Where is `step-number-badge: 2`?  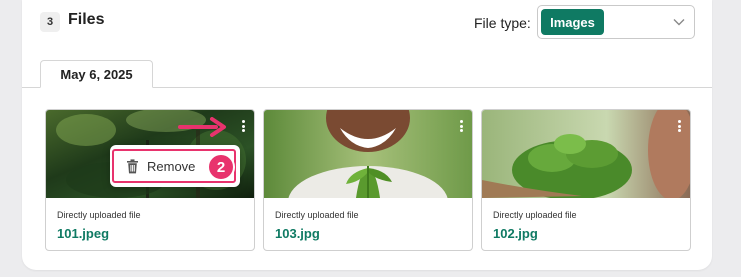 step-number-badge: 2 is located at coordinates (221, 167).